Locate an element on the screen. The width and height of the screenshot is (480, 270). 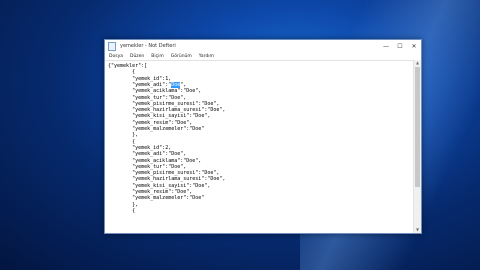
text-line: { is located at coordinates (122, 210).